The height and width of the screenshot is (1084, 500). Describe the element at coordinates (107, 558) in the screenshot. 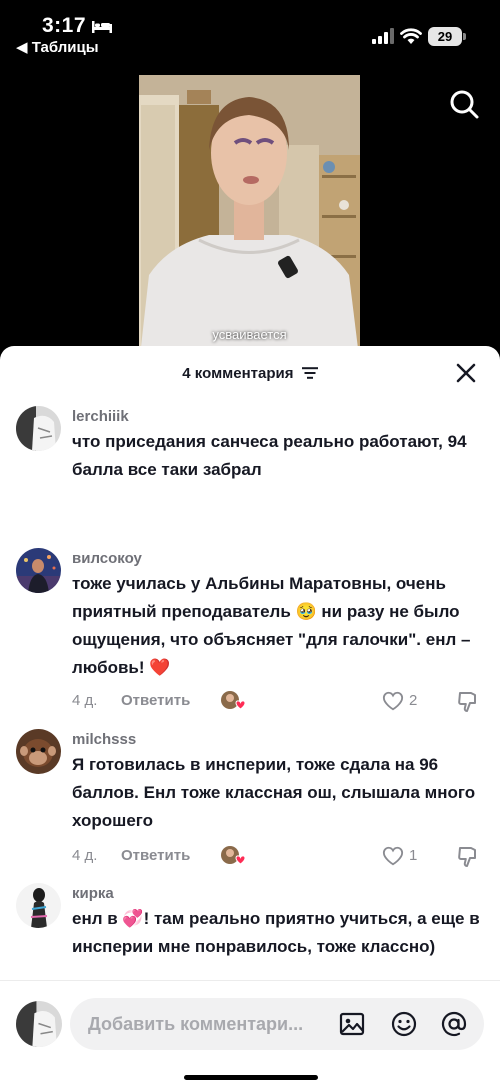

I see `comment-username: вилсокоу` at that location.